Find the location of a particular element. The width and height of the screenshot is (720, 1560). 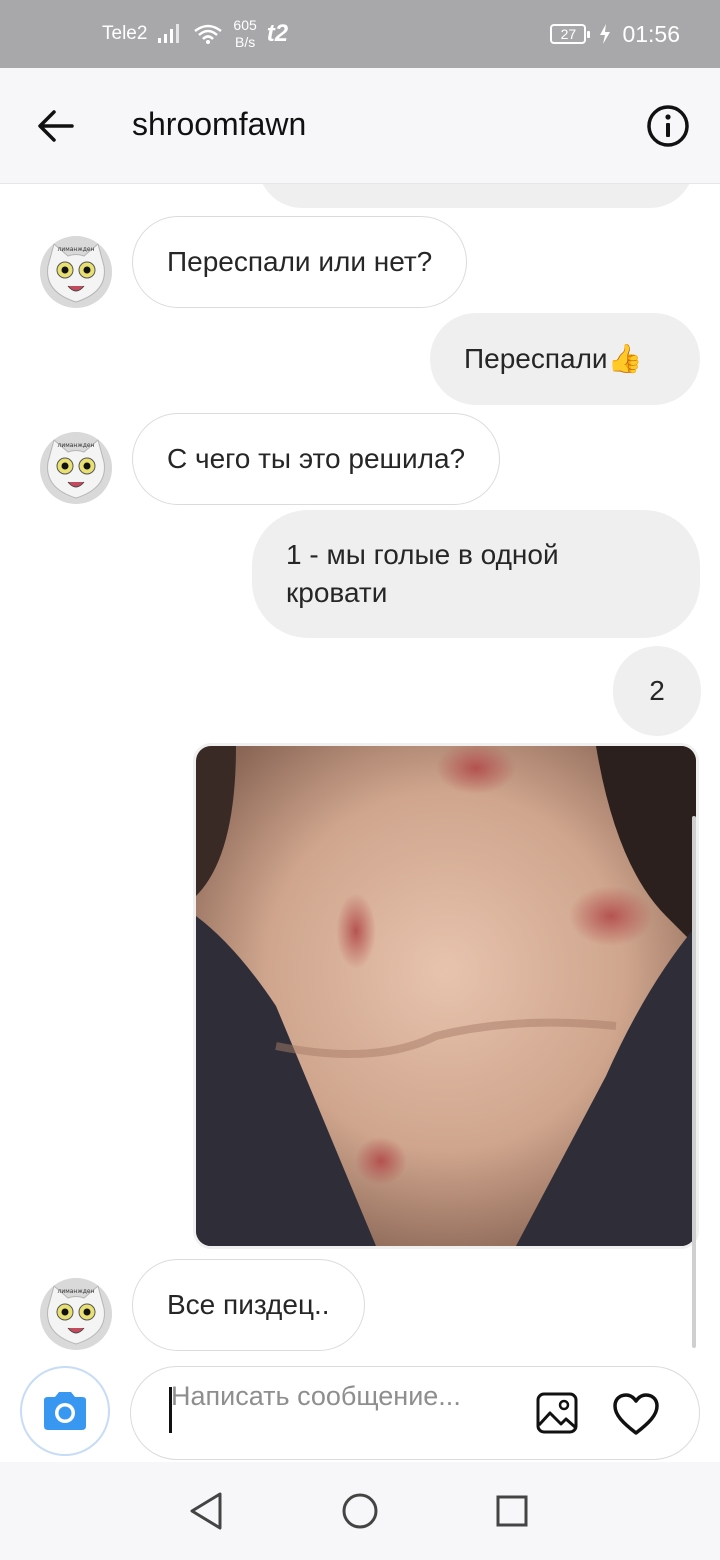

incoming-message: Переспали или нет? is located at coordinates (300, 262).